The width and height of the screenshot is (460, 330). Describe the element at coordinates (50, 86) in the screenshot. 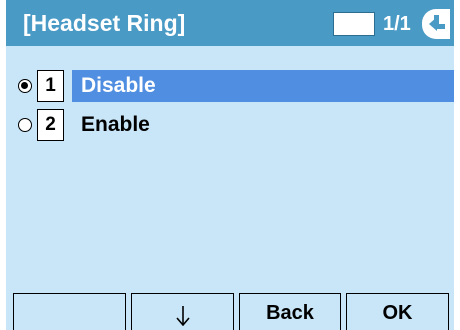

I see `item-number: 1` at that location.